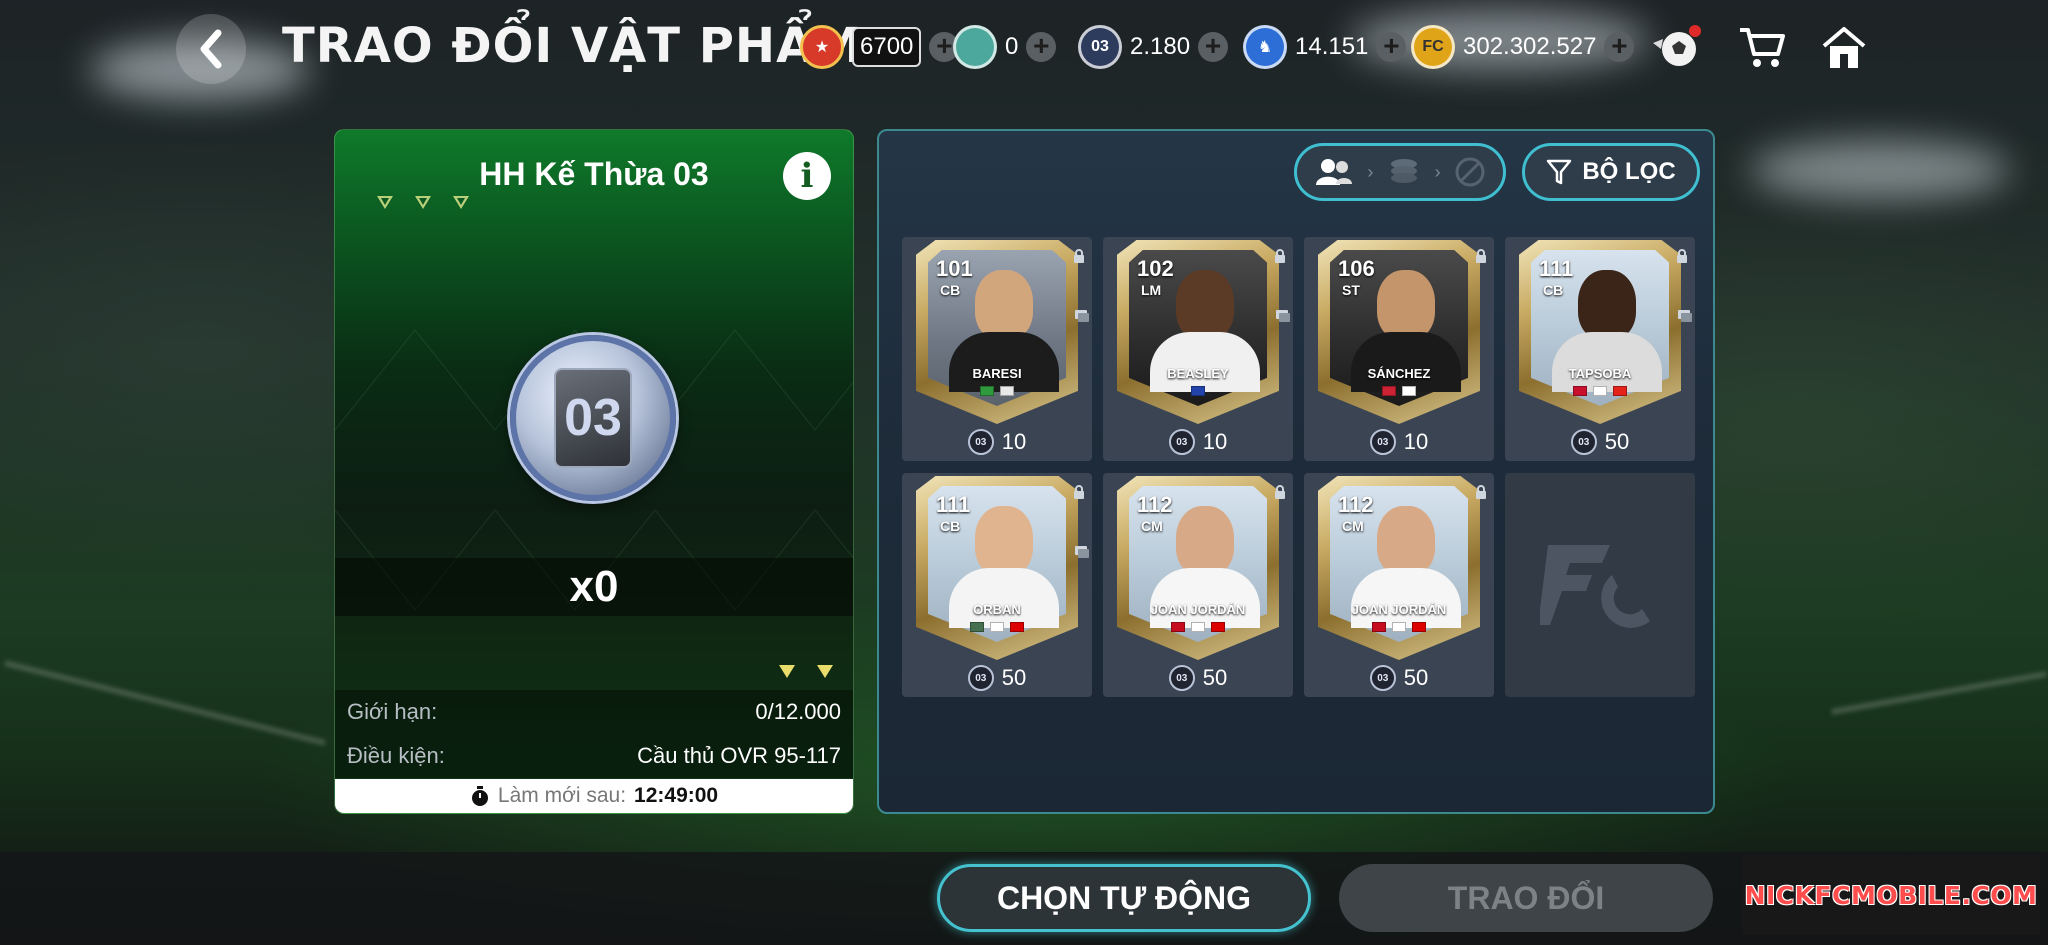 The width and height of the screenshot is (2048, 945). Describe the element at coordinates (1433, 47) in the screenshot. I see `fc-coin-icon: FC` at that location.